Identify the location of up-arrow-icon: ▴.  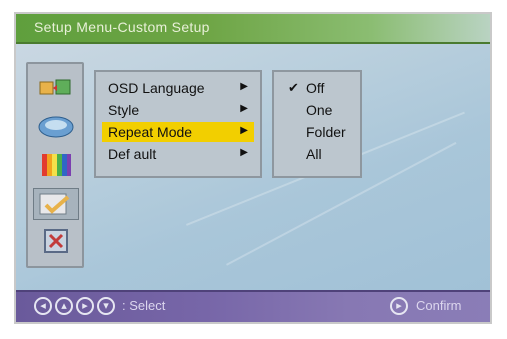
(64, 306).